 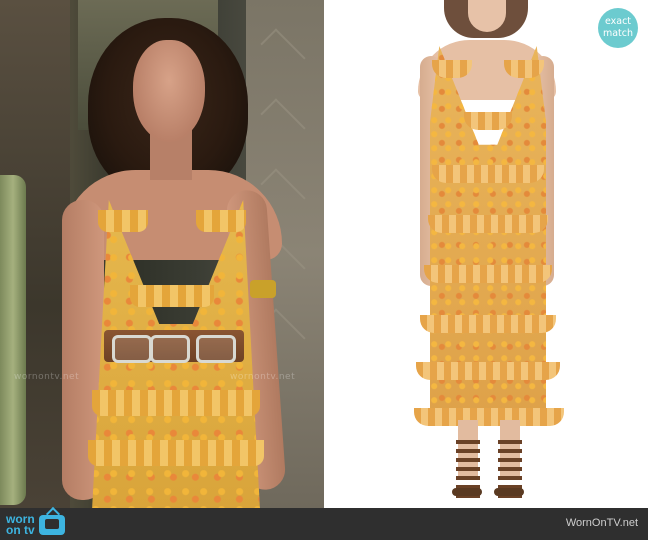 I want to click on badge-line2: match, so click(x=618, y=33).